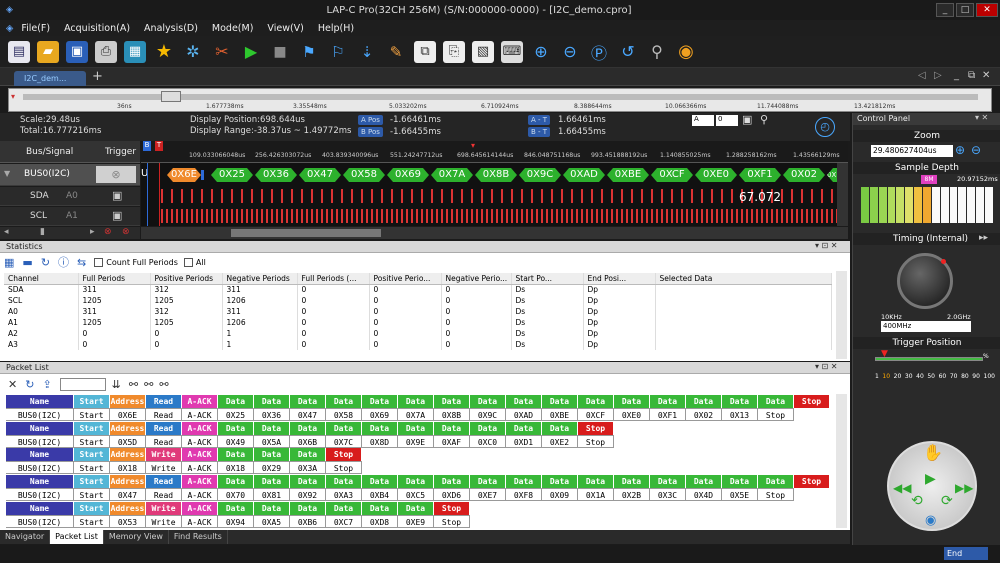  What do you see at coordinates (126, 232) in the screenshot?
I see `settings-small-icon: ⊗` at bounding box center [126, 232].